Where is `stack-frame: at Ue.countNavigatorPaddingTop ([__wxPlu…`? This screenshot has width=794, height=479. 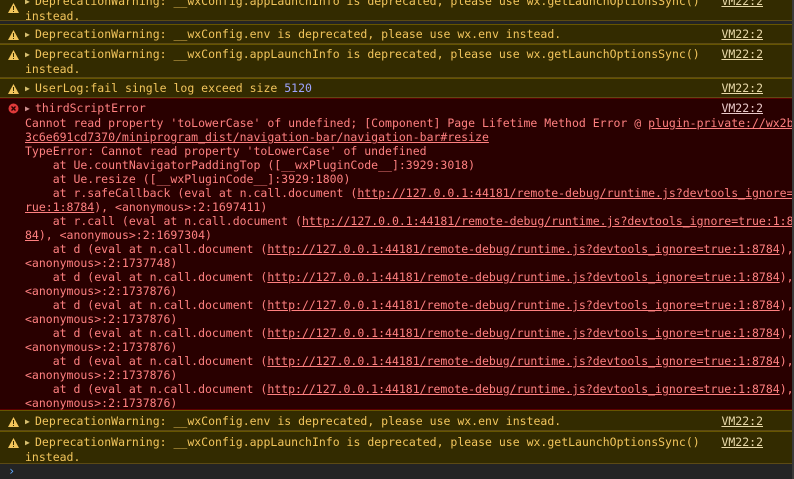 stack-frame: at Ue.countNavigatorPaddingTop ([__wxPlu… is located at coordinates (250, 165).